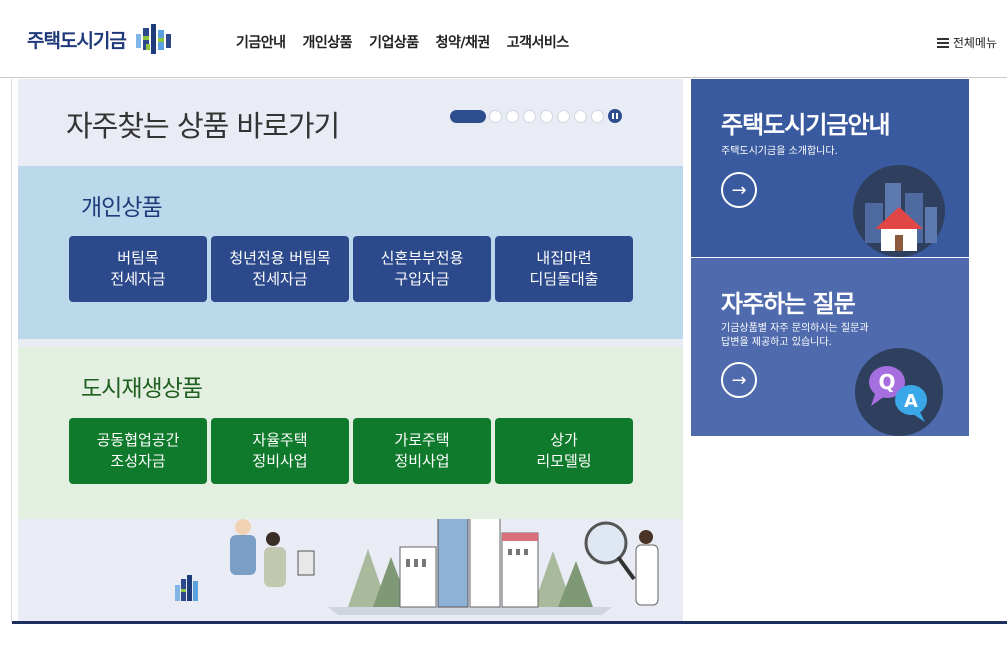  I want to click on site-logo: 주택도시기금, so click(101, 39).